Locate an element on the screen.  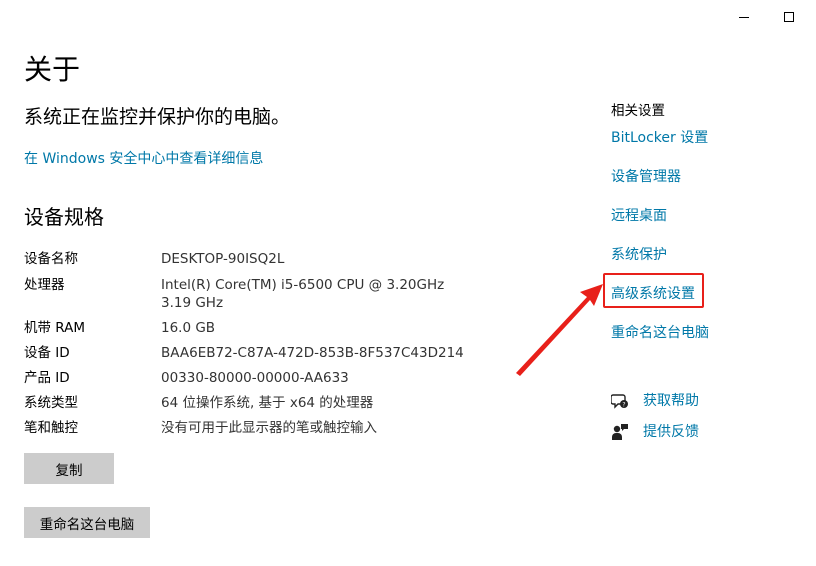
window-controls is located at coordinates (766, 17).